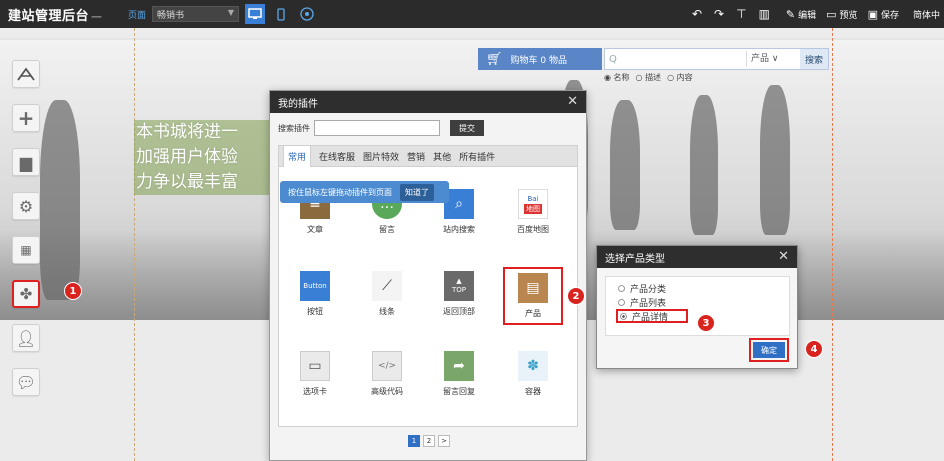 Image resolution: width=944 pixels, height=461 pixels. What do you see at coordinates (533, 229) in the screenshot?
I see `plugin-label: 百度地图` at bounding box center [533, 229].